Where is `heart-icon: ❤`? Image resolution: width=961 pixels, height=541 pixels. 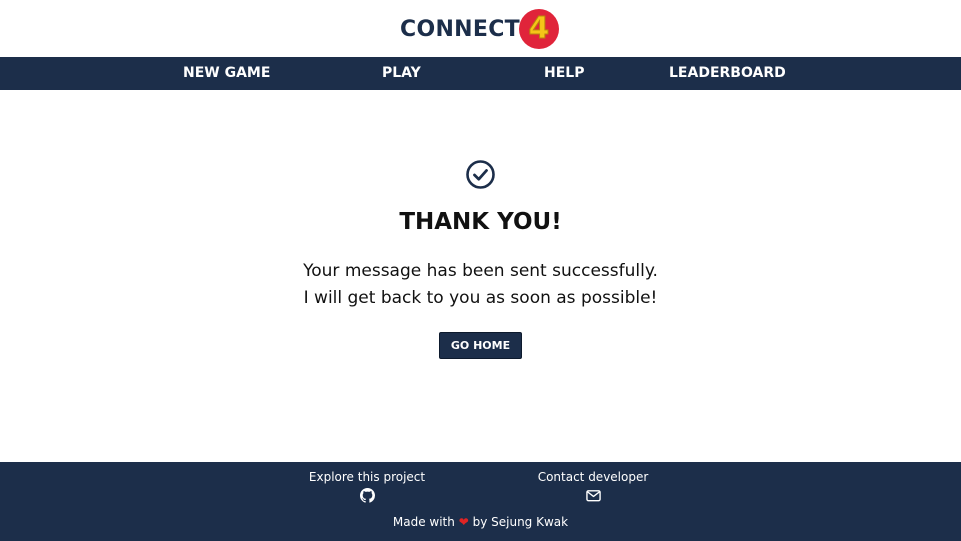 heart-icon: ❤ is located at coordinates (463, 522).